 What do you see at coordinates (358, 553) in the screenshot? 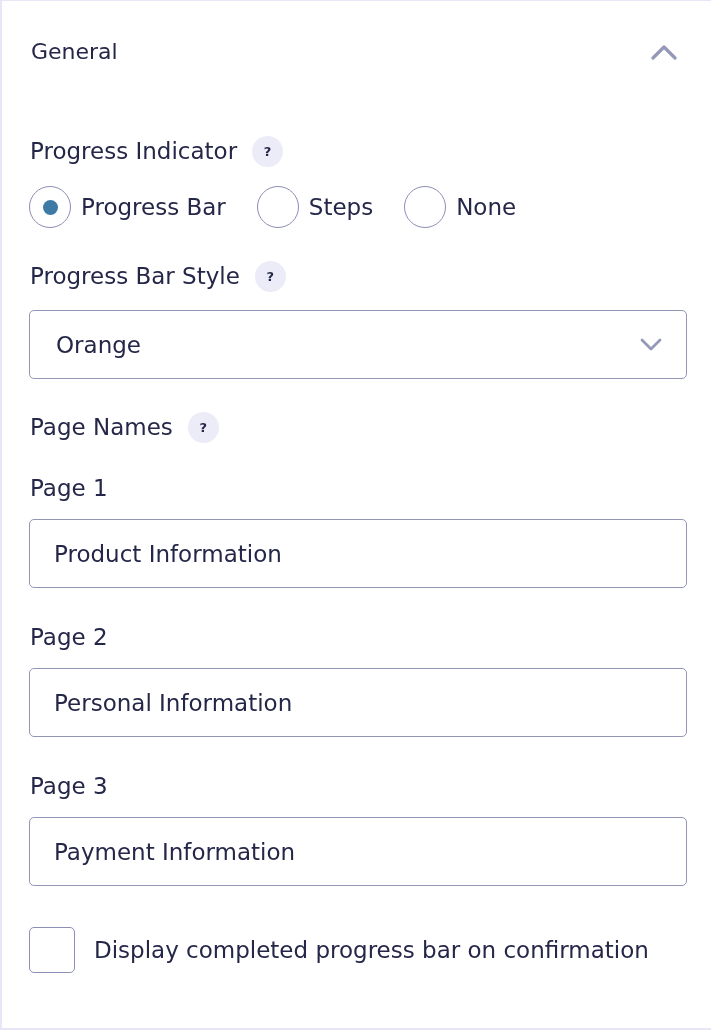
I see `text-input: Product Information` at bounding box center [358, 553].